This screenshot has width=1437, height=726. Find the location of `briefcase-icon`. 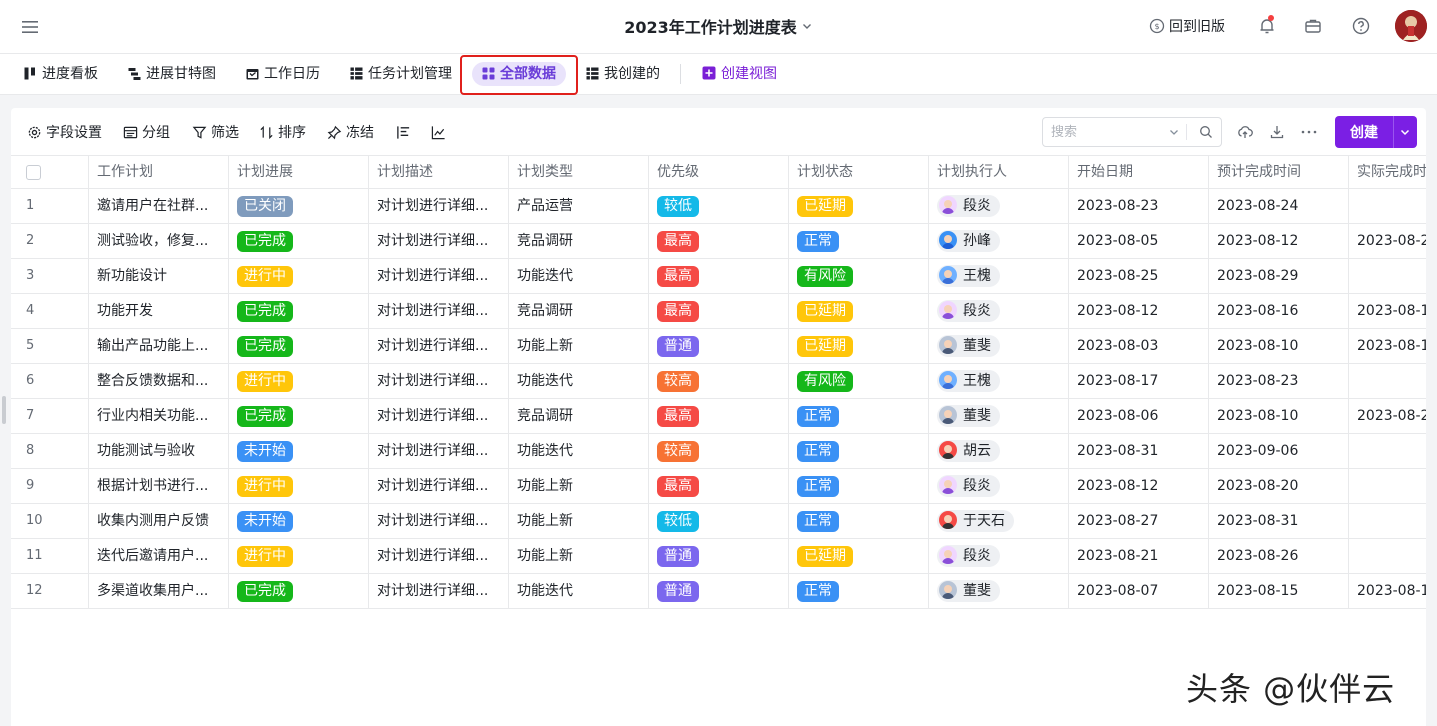

briefcase-icon is located at coordinates (1313, 26).